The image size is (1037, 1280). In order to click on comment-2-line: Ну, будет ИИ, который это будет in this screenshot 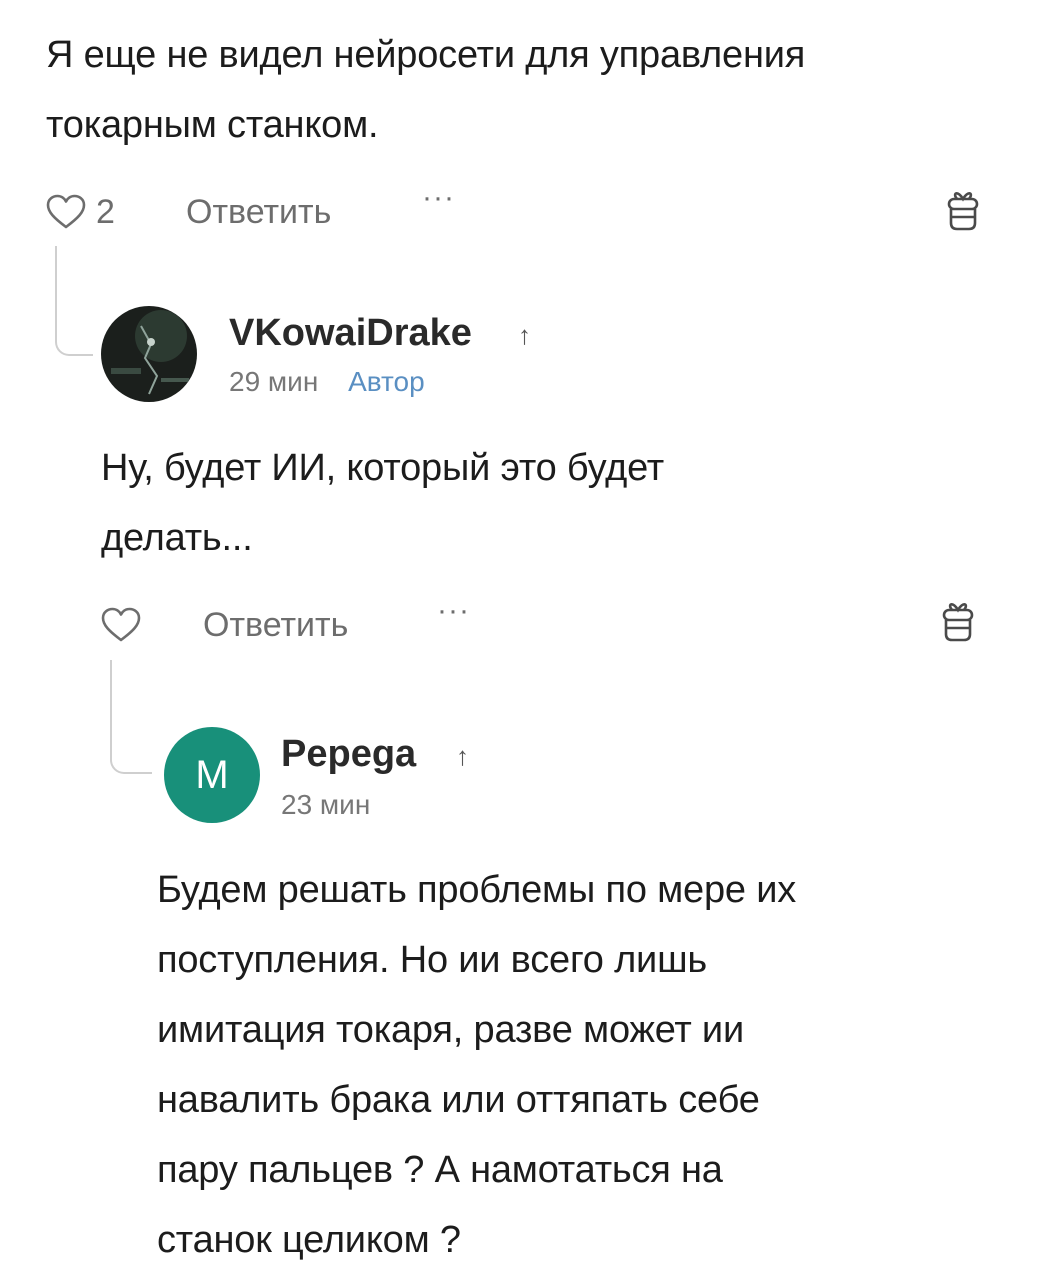, I will do `click(383, 468)`.